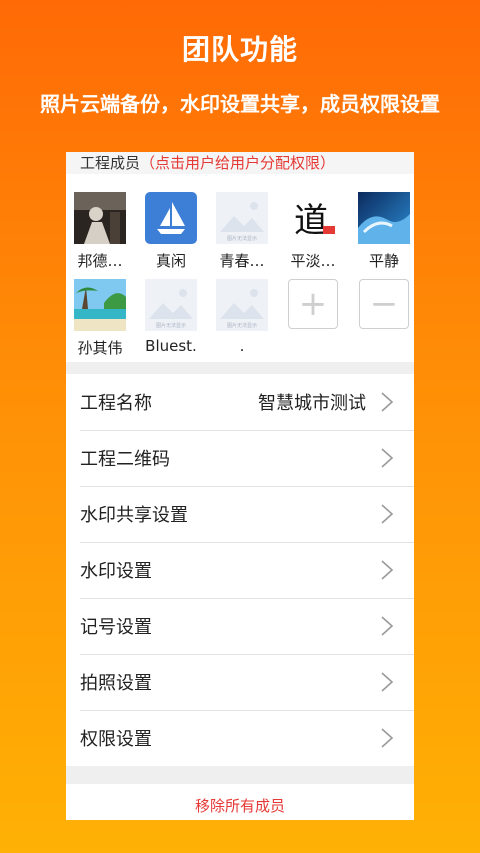 This screenshot has height=853, width=480. I want to click on settings-row-camera: 拍照设置, so click(240, 682).